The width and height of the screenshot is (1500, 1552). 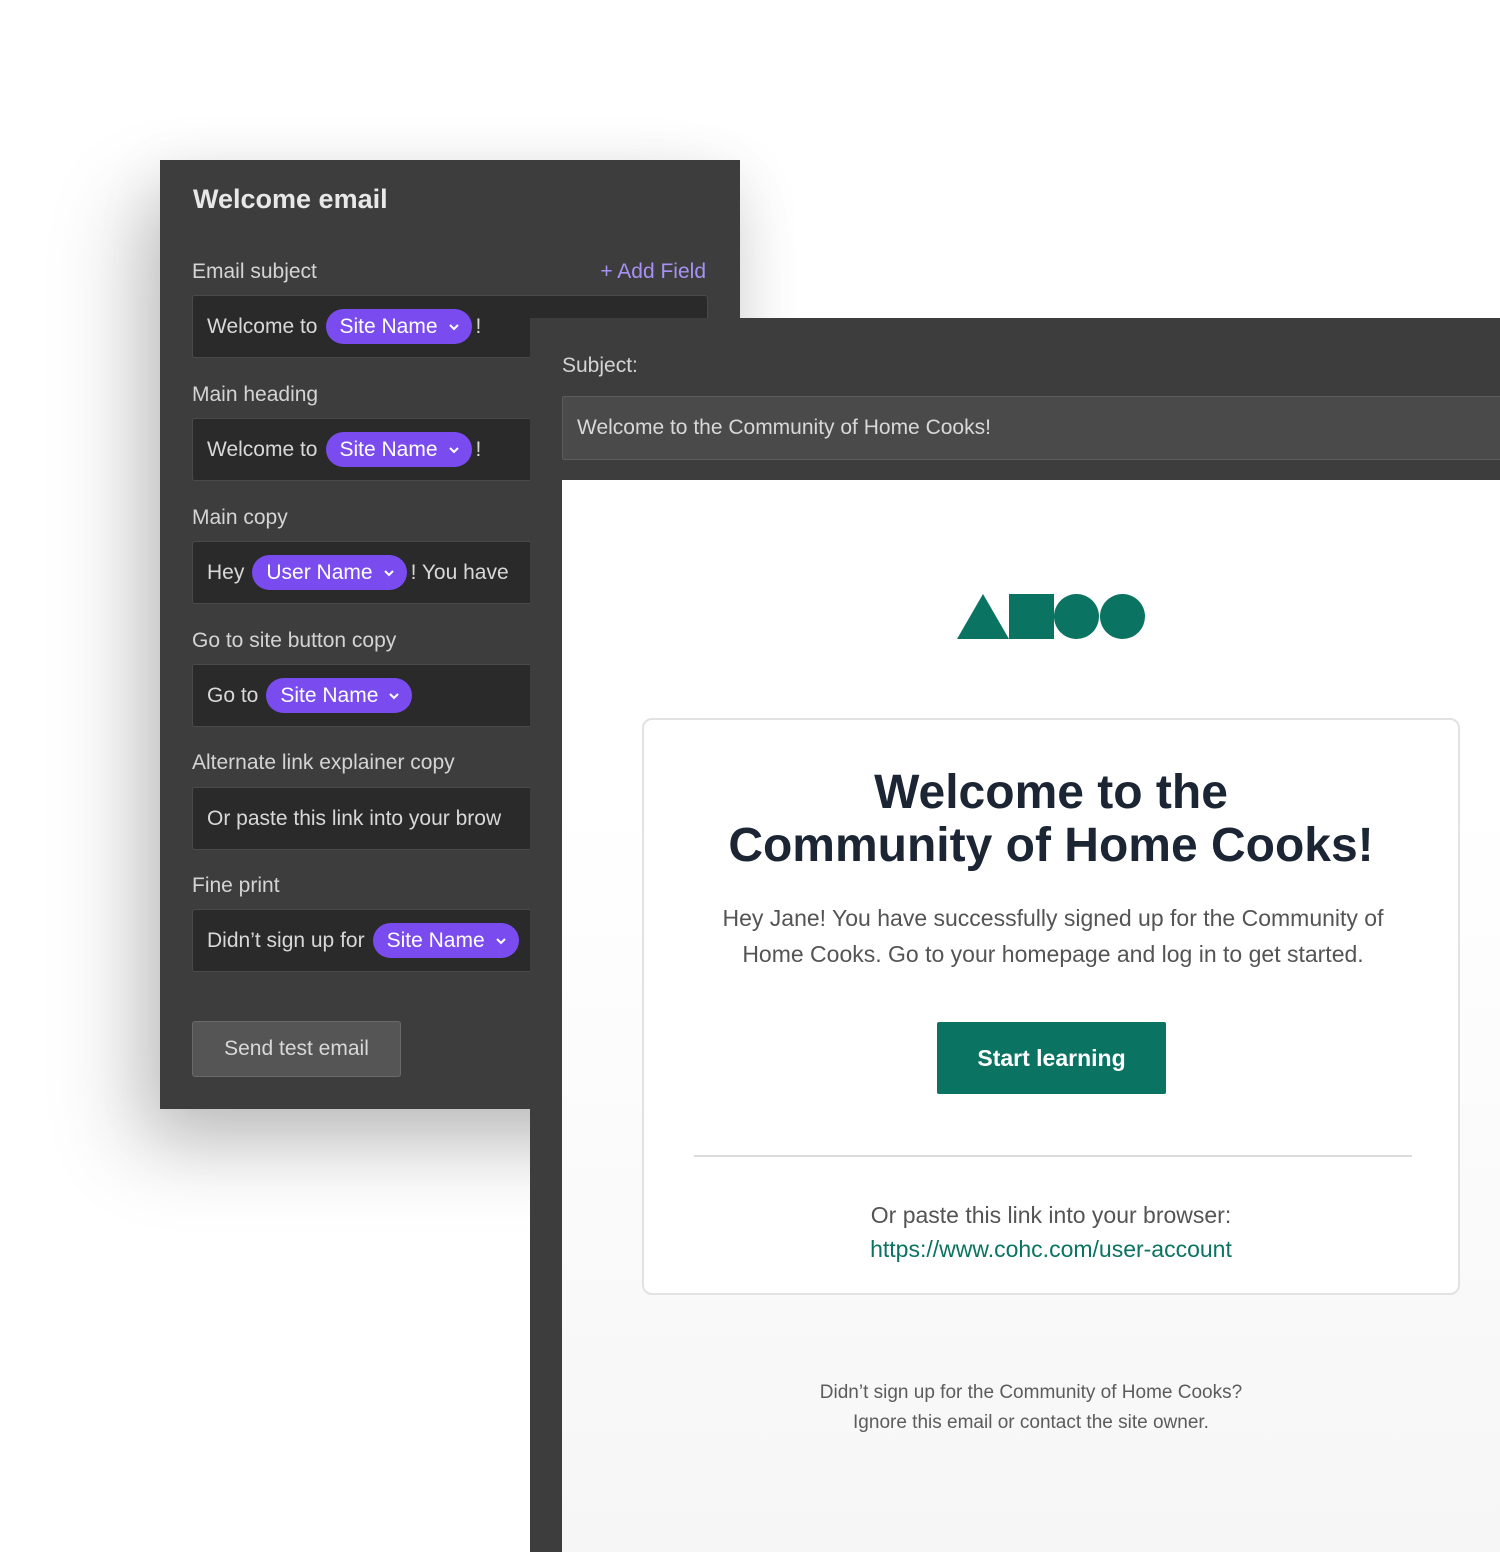 What do you see at coordinates (236, 885) in the screenshot?
I see `fine-print-label: Fine print` at bounding box center [236, 885].